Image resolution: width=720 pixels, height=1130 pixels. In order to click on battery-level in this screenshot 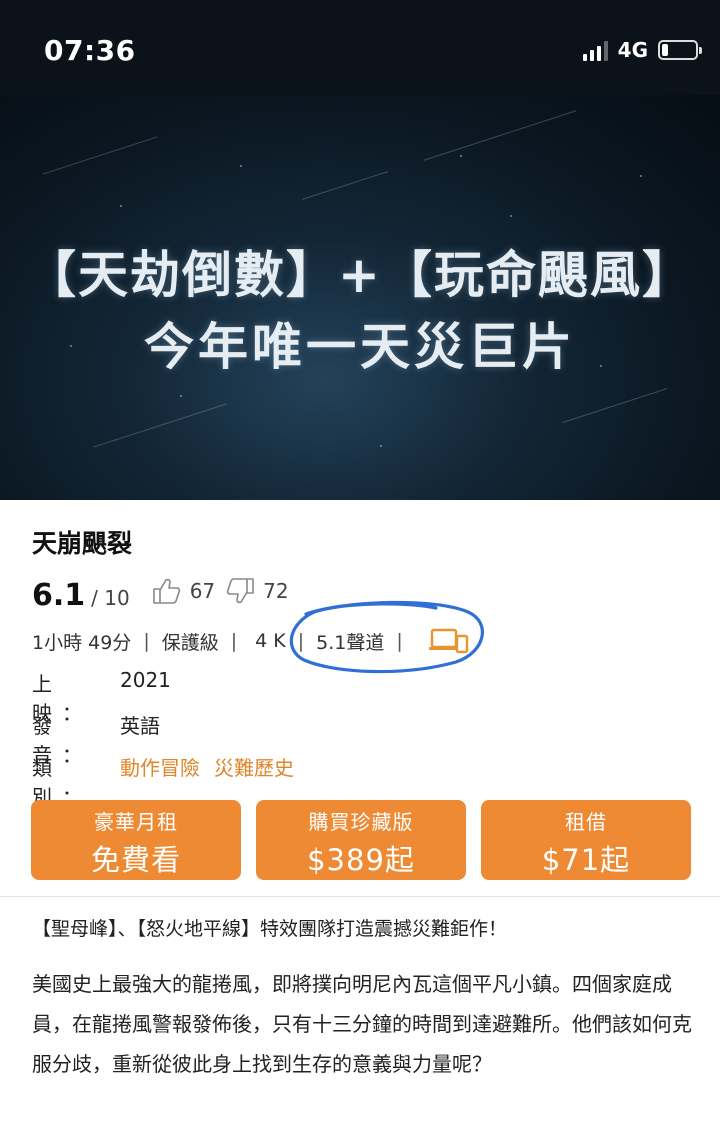, I will do `click(665, 50)`.